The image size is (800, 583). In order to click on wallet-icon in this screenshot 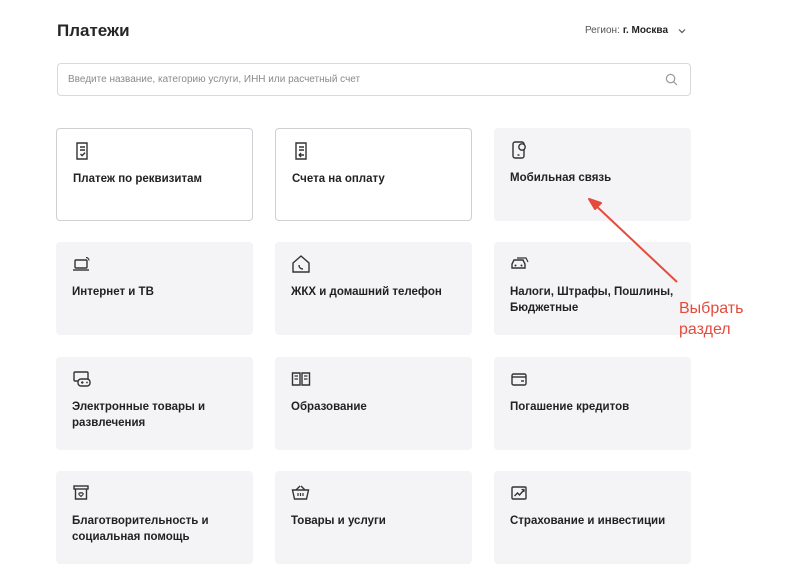, I will do `click(519, 379)`.